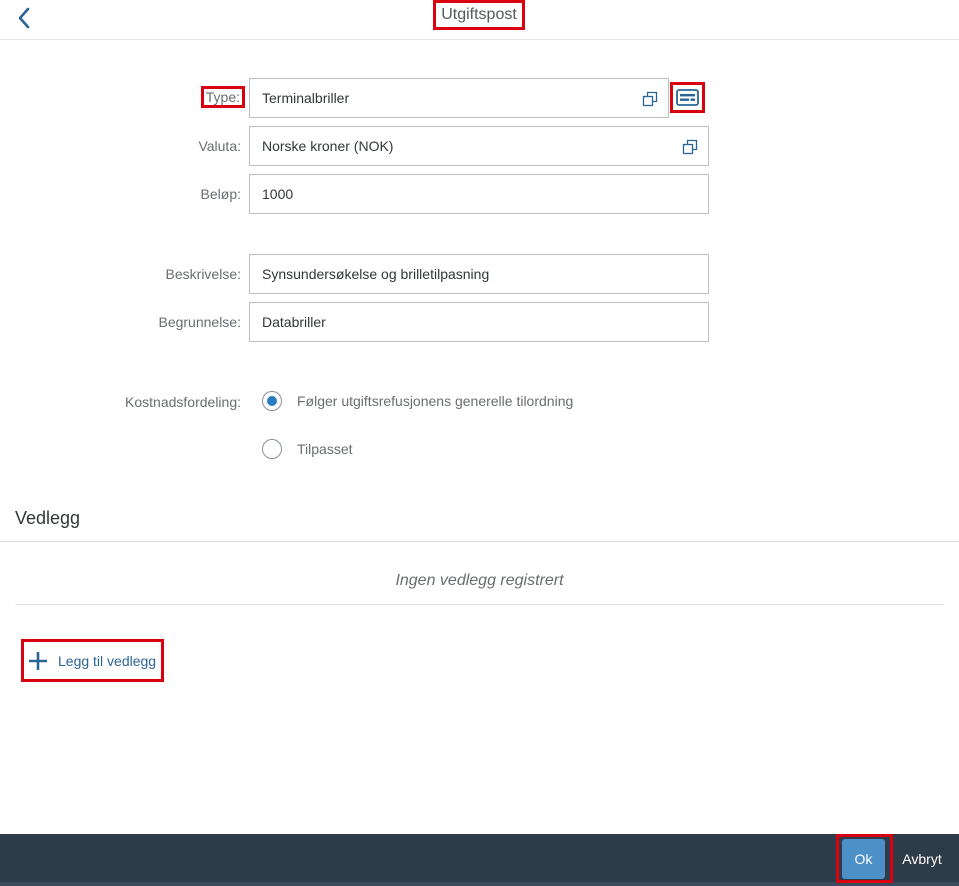  I want to click on amount-field, so click(479, 194).